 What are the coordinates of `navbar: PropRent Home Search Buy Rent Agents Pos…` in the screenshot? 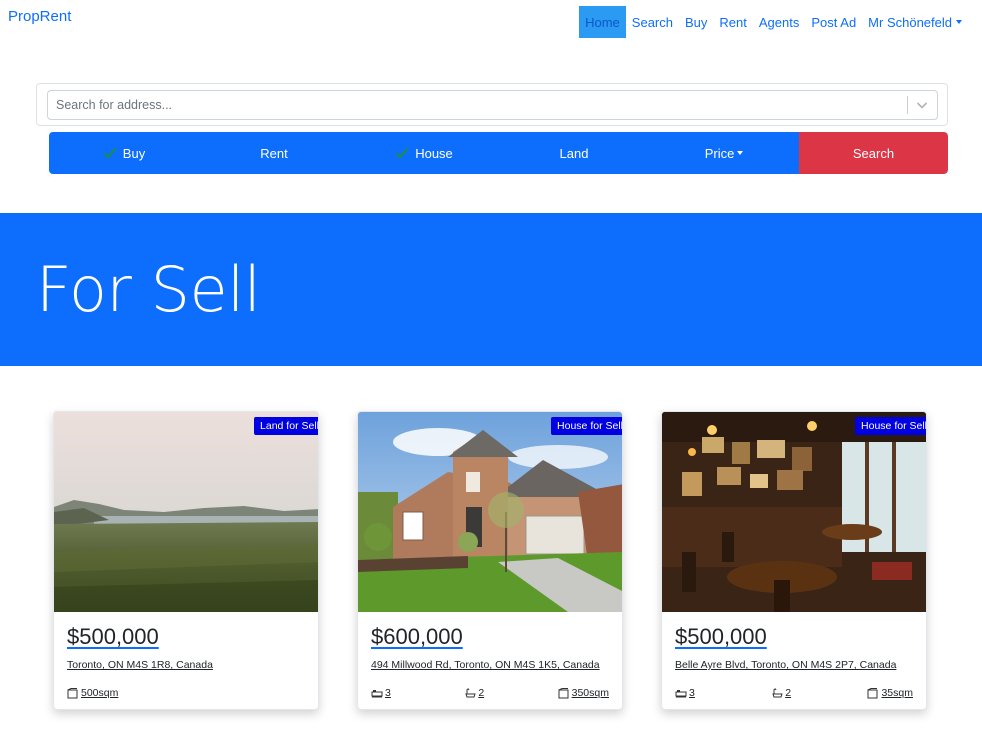 It's located at (491, 22).